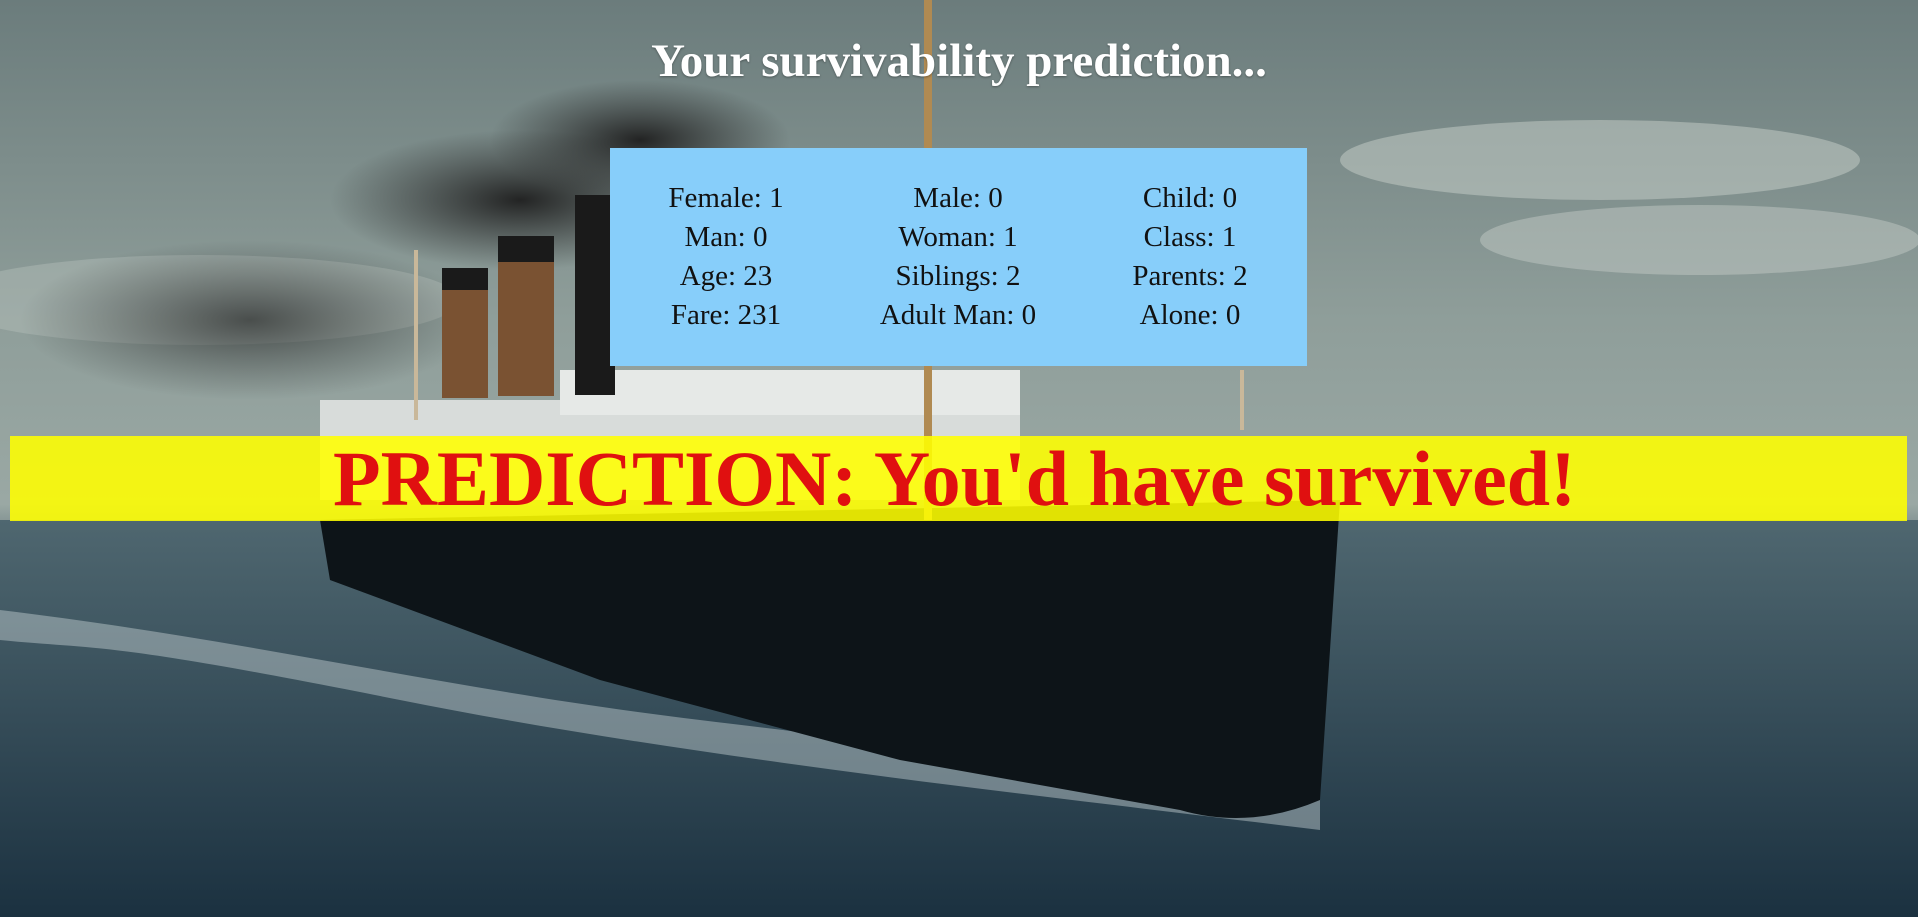  Describe the element at coordinates (726, 237) in the screenshot. I see `feature-man: Man: 0` at that location.